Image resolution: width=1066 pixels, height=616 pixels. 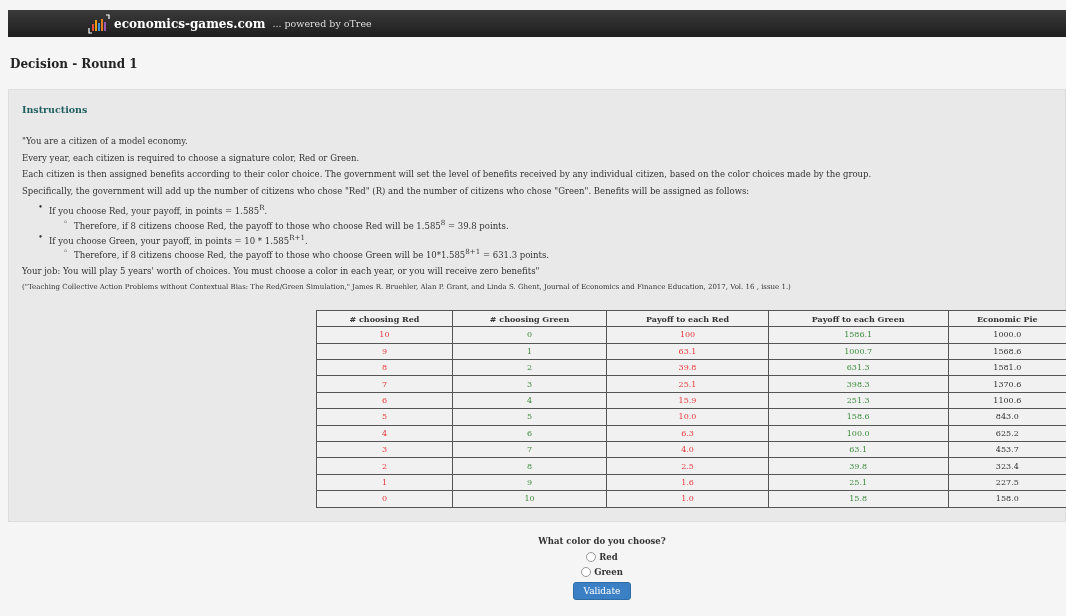 What do you see at coordinates (687, 318) in the screenshot?
I see `column-header: Payoff to each Red` at bounding box center [687, 318].